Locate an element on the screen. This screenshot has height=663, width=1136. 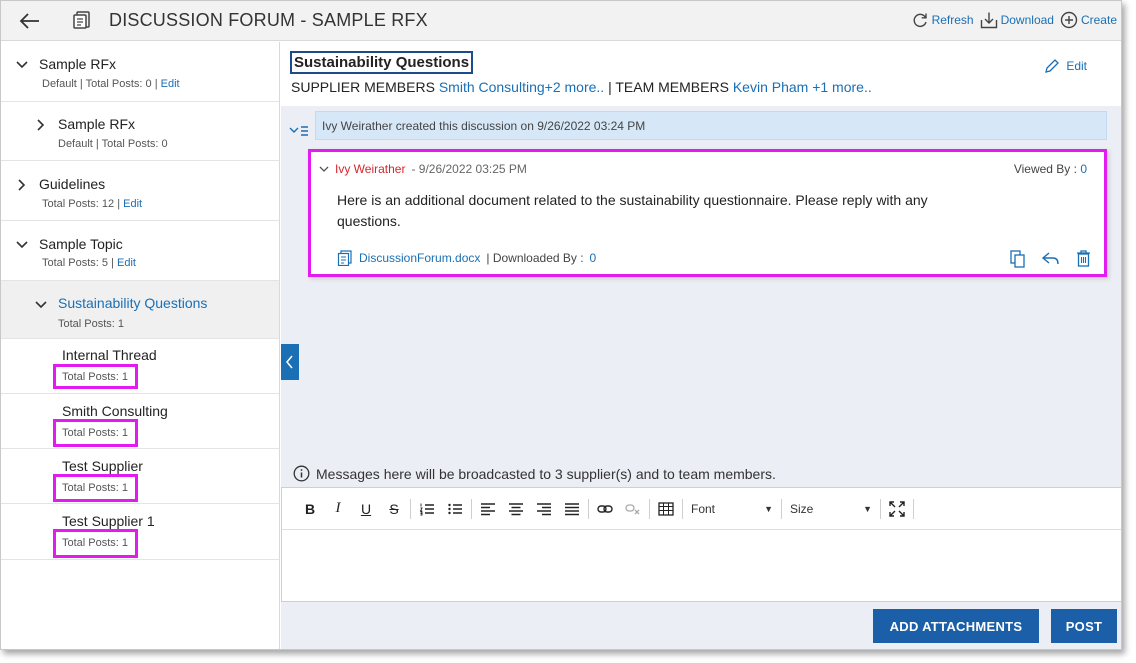
download-button: Download is located at coordinates (1017, 20).